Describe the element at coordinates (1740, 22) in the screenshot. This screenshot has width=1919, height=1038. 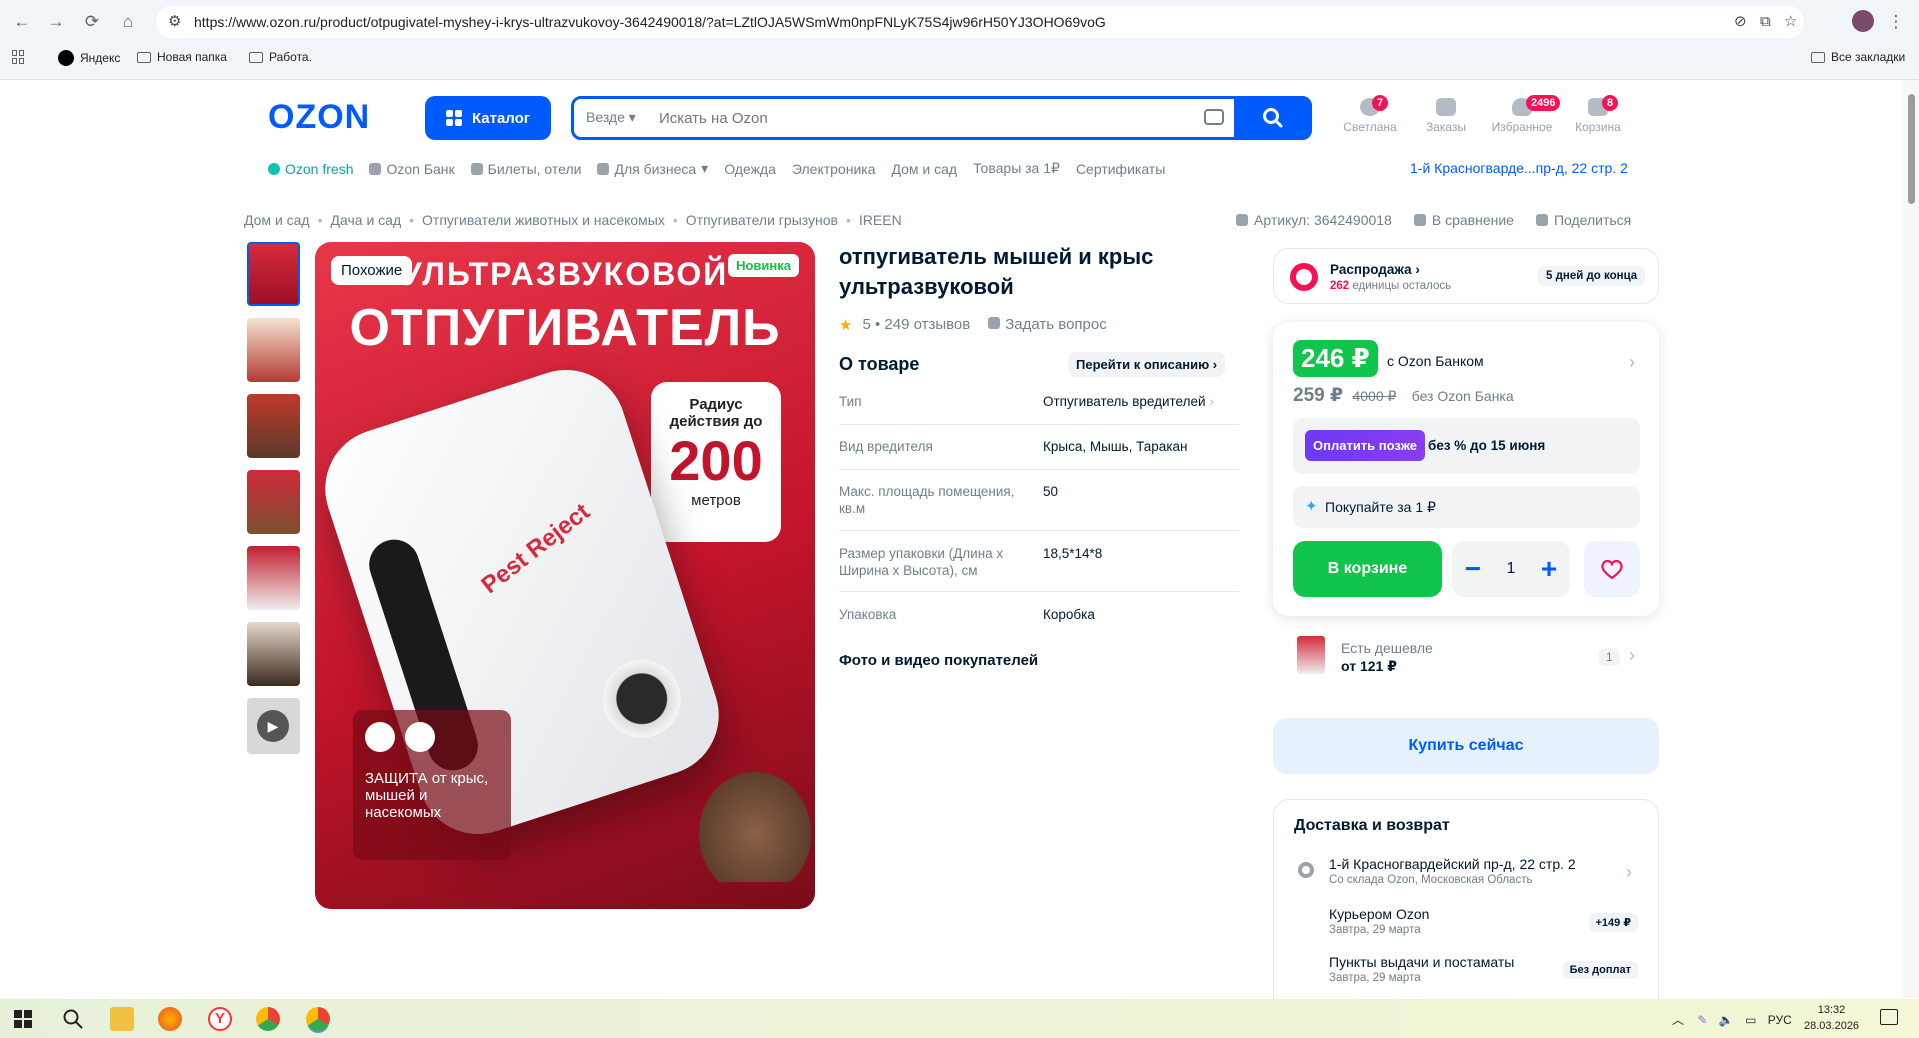
I see `tracking-icon: ⊘` at that location.